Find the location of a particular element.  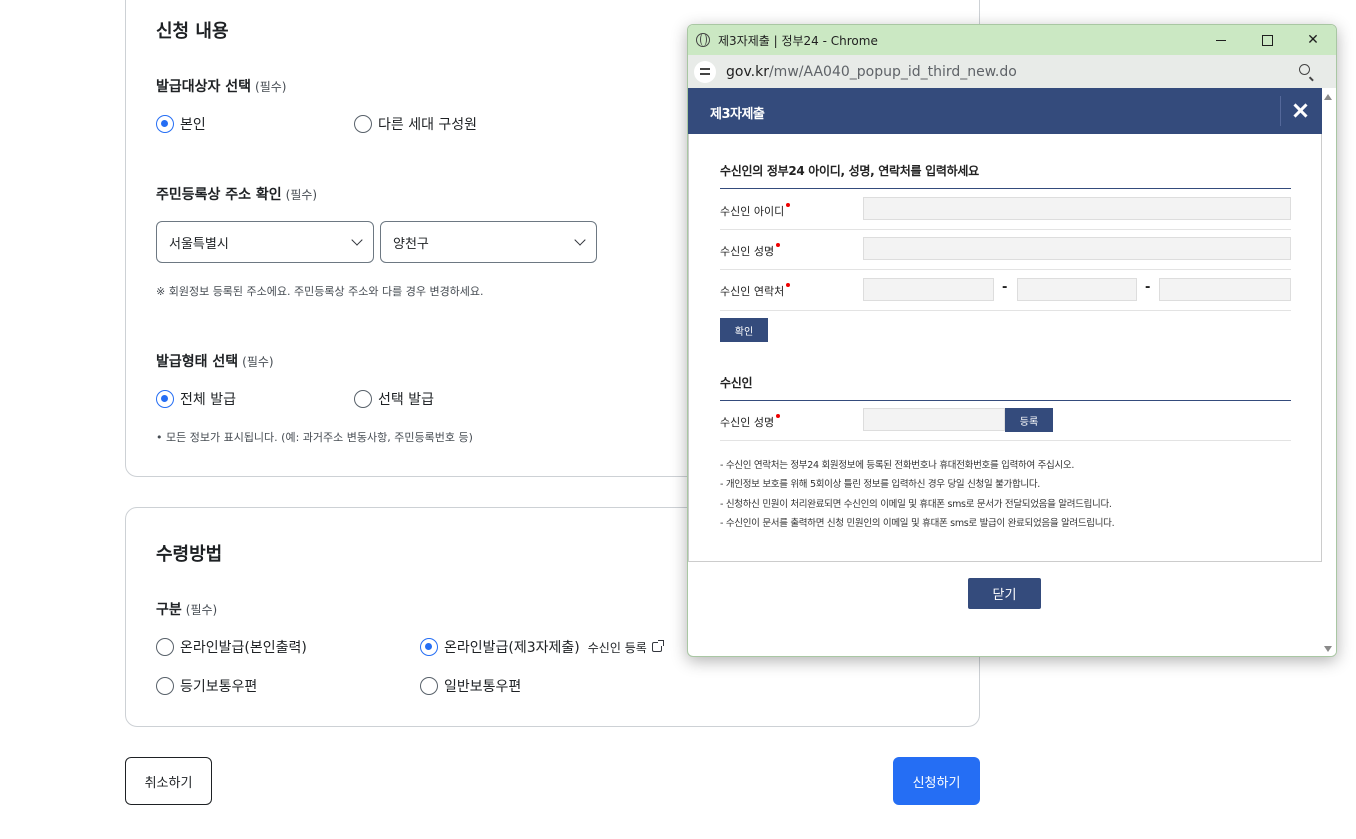

radio-online-third: 온라인발급(제3자제출) 수신인 등록 is located at coordinates (542, 647).